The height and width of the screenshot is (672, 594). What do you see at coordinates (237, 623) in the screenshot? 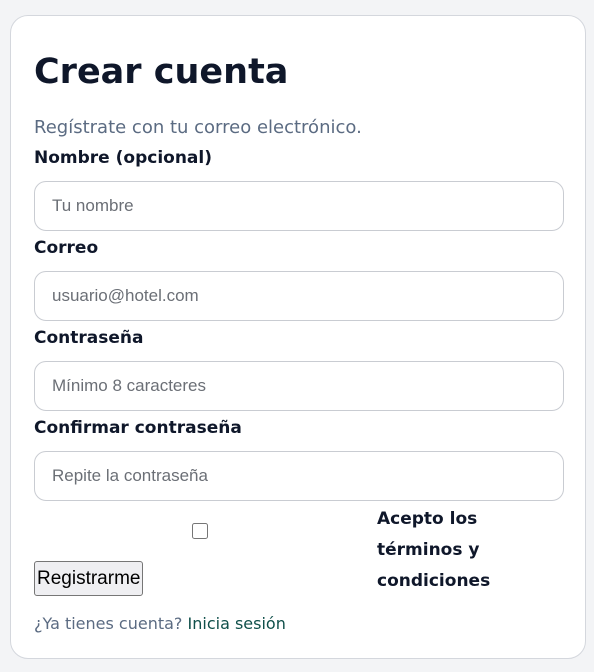
I see `login-link: Inicia sesión` at bounding box center [237, 623].